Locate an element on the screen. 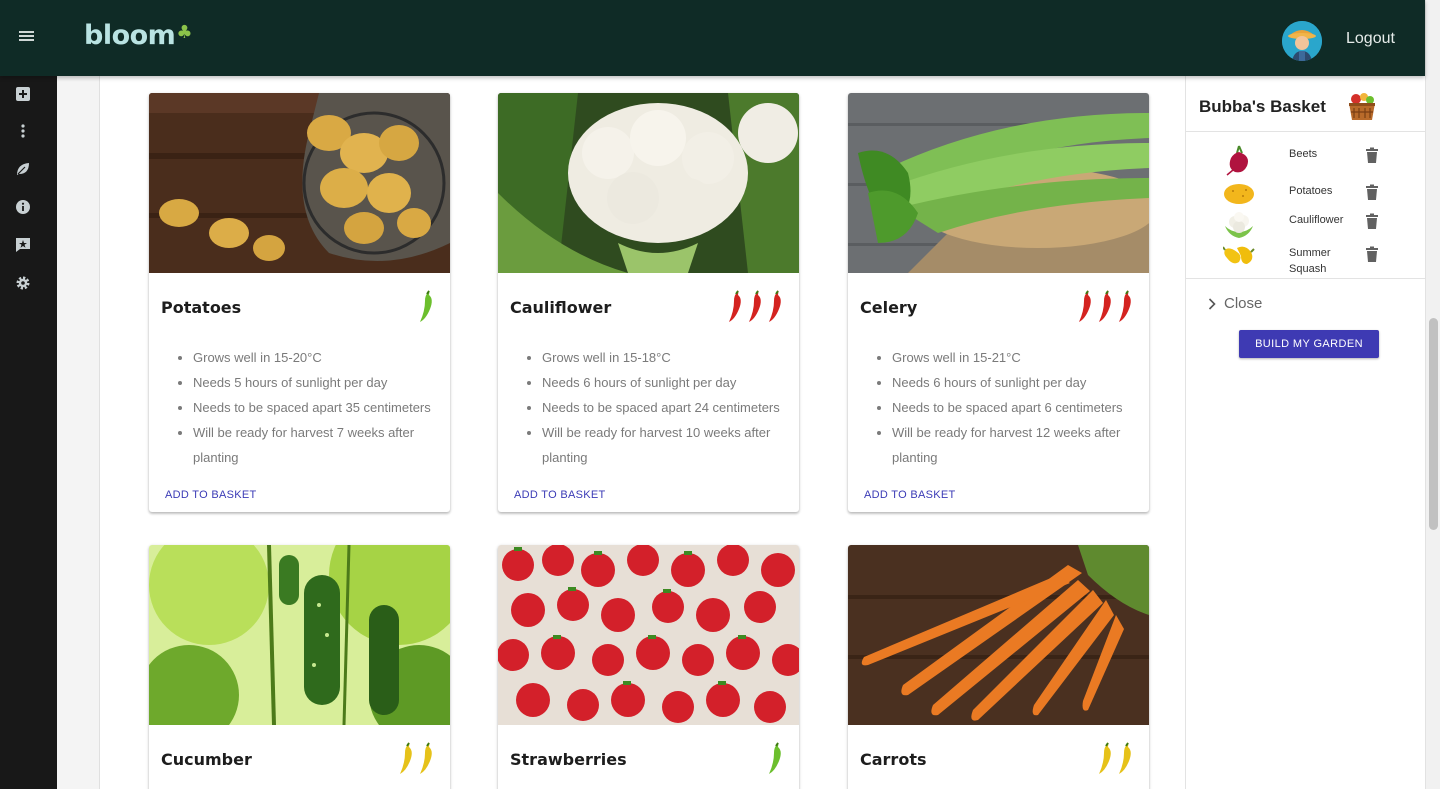 This screenshot has height=789, width=1440. fact-temperature: Grows well in 15-21°C is located at coordinates (1017, 357).